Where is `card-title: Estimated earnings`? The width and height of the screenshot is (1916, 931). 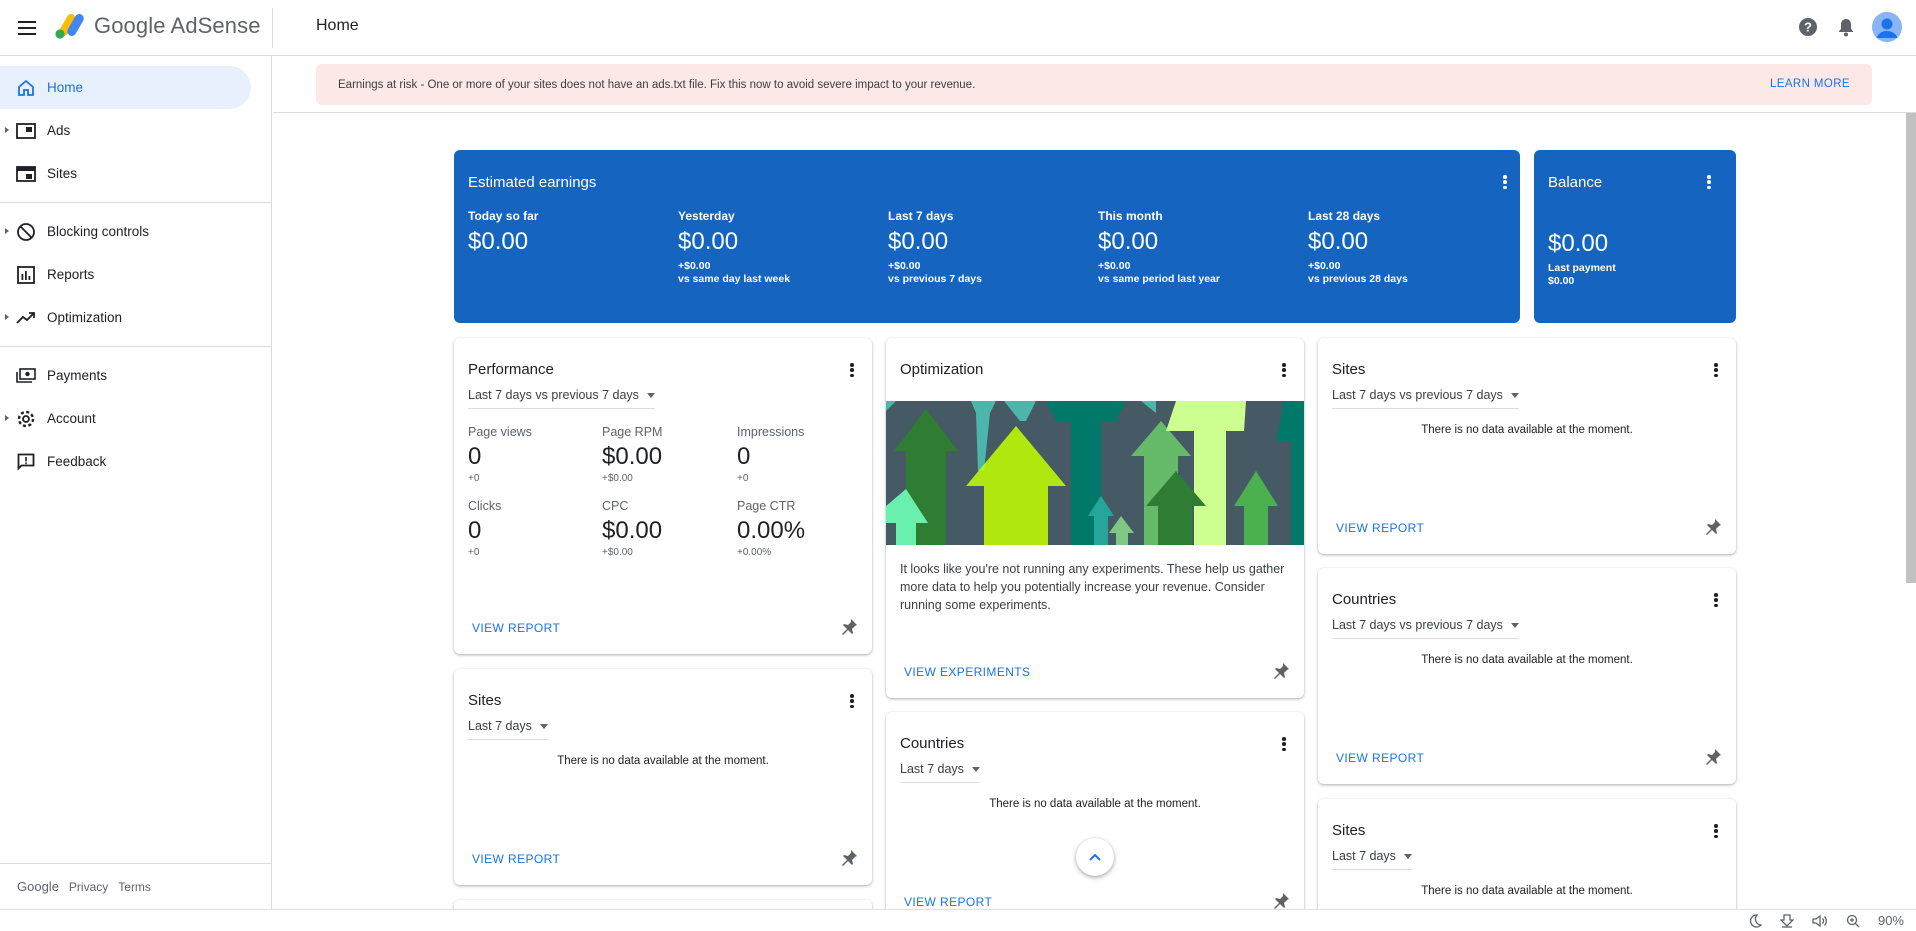 card-title: Estimated earnings is located at coordinates (532, 182).